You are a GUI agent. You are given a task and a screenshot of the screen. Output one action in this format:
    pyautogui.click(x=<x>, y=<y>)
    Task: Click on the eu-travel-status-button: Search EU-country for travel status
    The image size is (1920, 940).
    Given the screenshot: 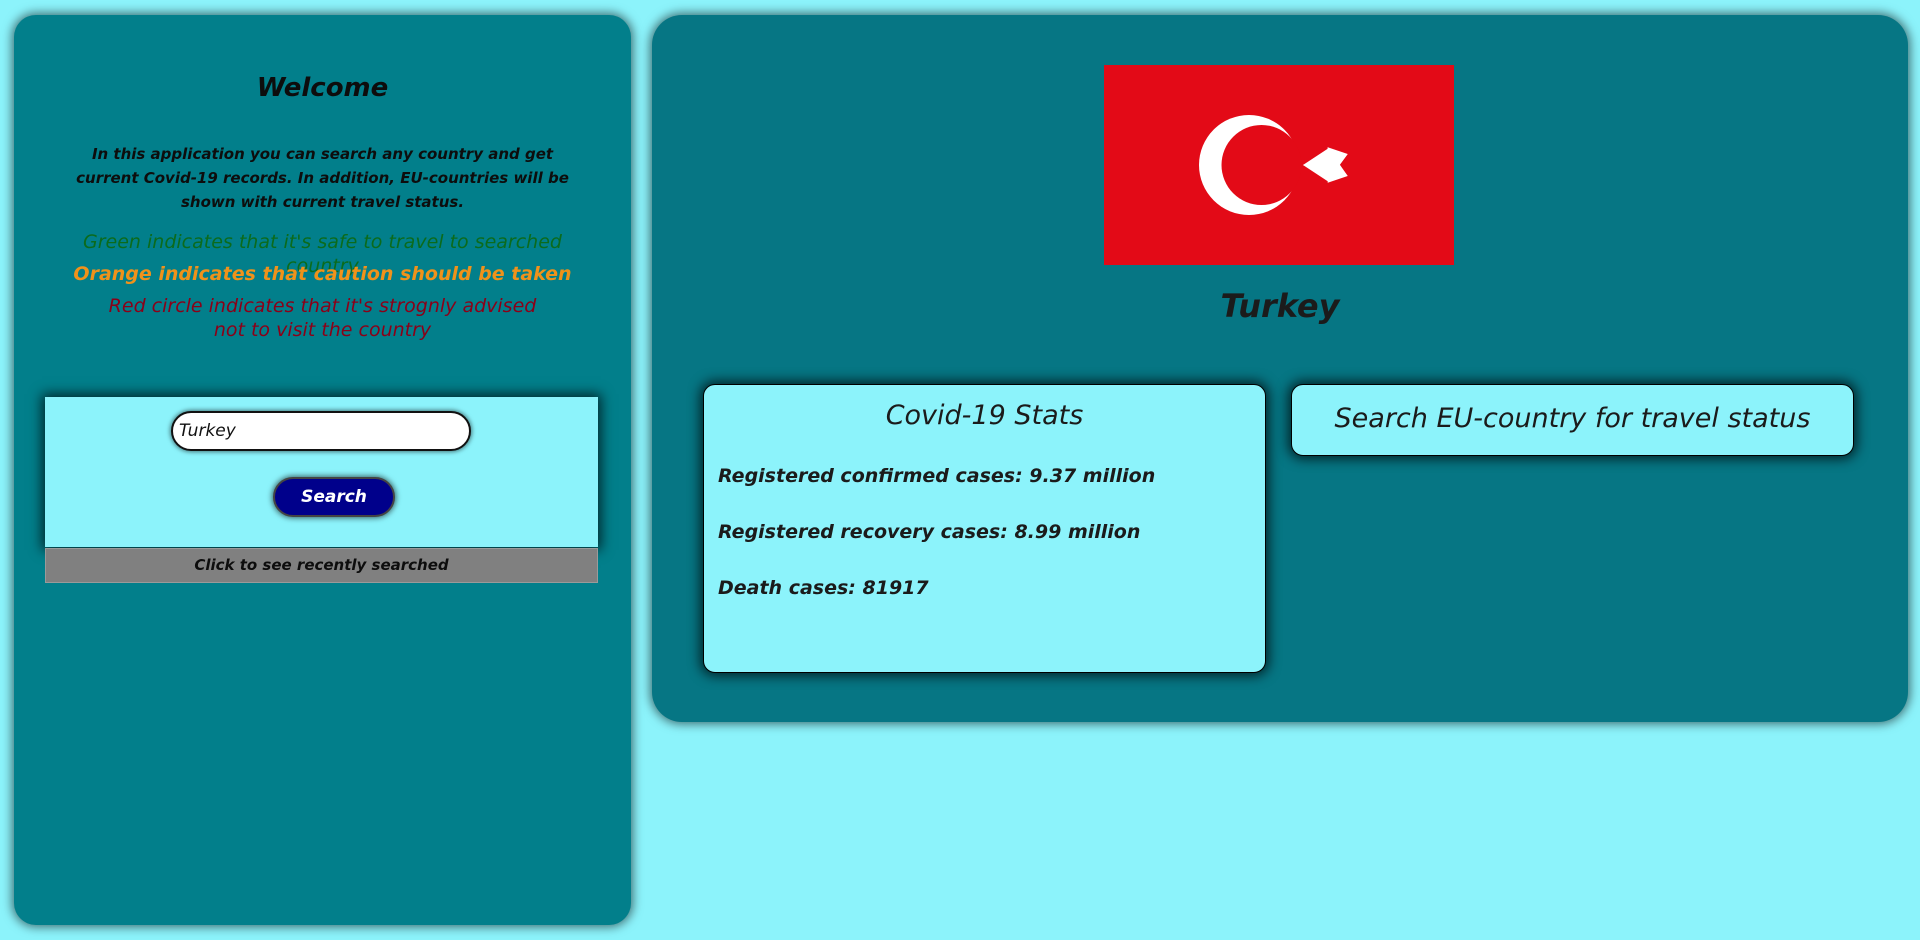 What is the action you would take?
    pyautogui.click(x=1572, y=420)
    